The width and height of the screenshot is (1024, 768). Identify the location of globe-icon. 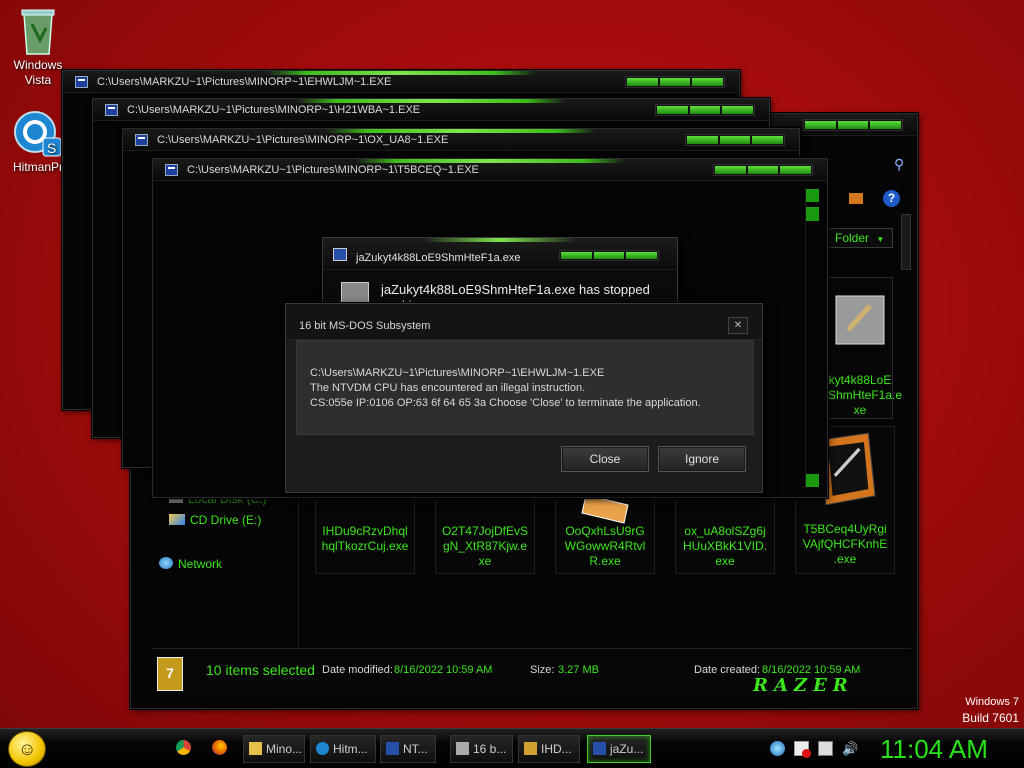
(777, 748).